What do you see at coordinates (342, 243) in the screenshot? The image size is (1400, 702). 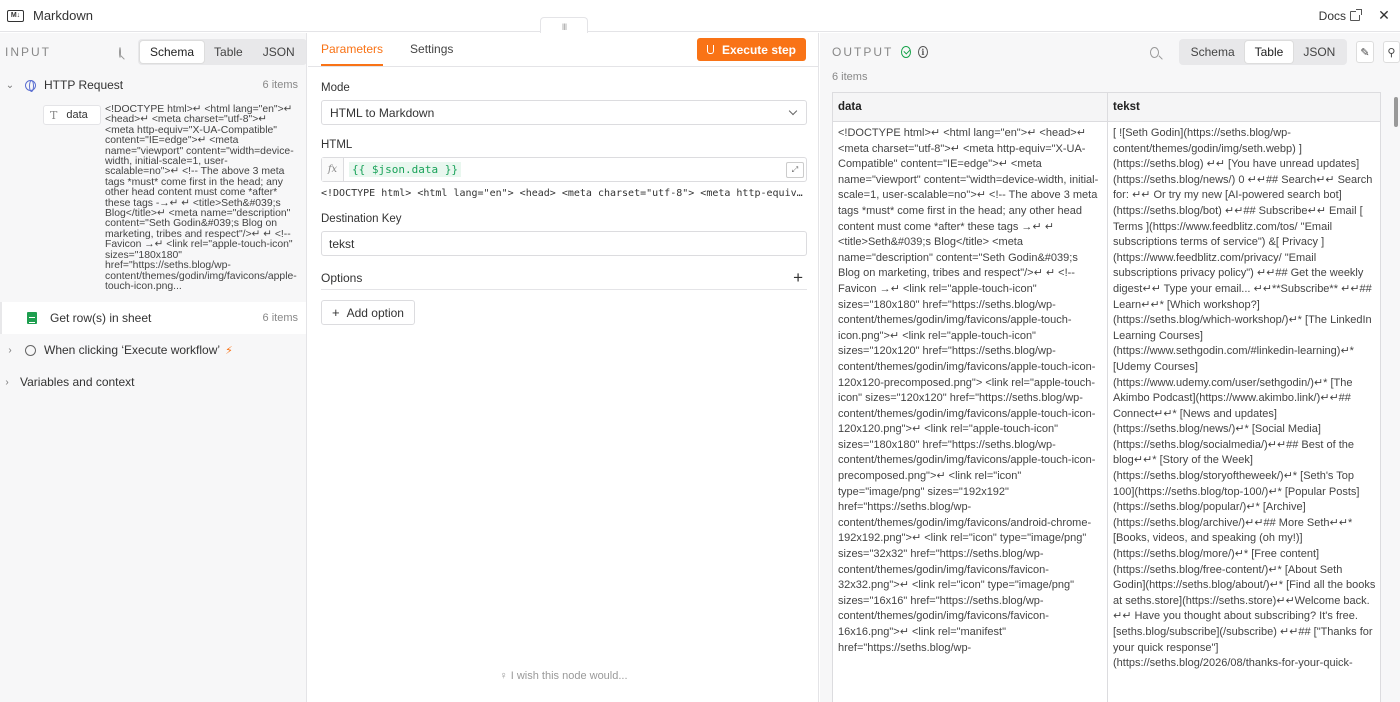 I see `destination-key-value: tekst` at bounding box center [342, 243].